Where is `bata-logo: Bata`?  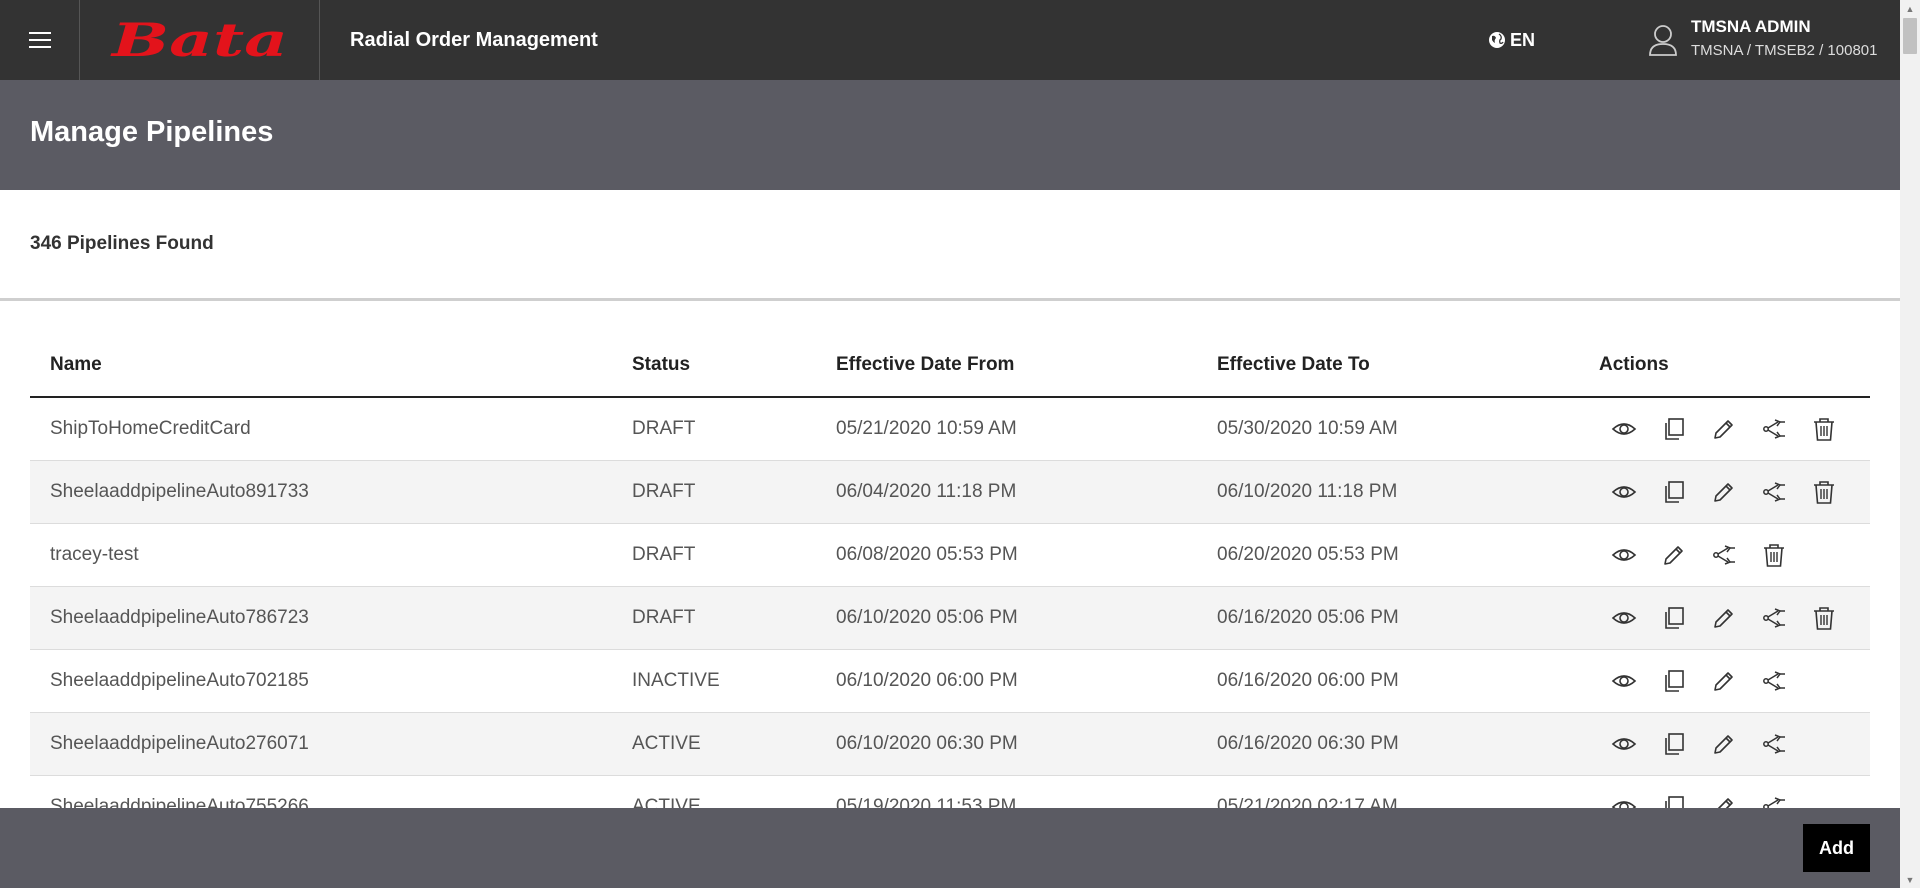
bata-logo: Bata is located at coordinates (199, 40).